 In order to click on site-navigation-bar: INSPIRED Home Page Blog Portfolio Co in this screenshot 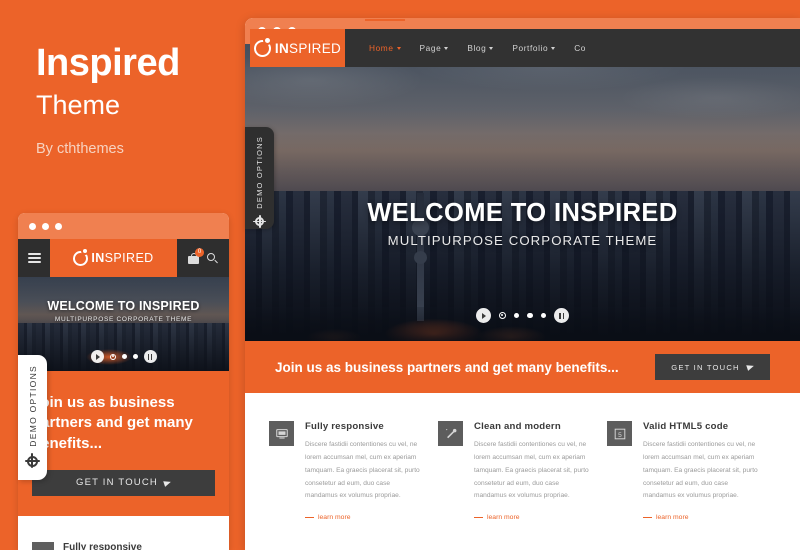, I will do `click(525, 43)`.